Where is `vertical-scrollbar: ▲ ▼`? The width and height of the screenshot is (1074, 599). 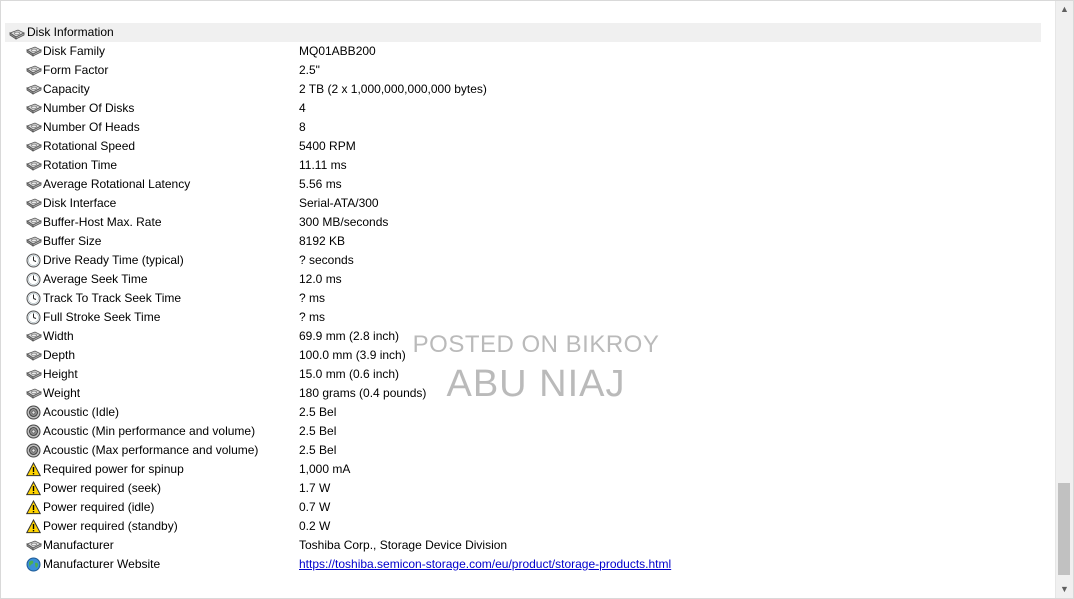
vertical-scrollbar: ▲ ▼ is located at coordinates (1064, 299).